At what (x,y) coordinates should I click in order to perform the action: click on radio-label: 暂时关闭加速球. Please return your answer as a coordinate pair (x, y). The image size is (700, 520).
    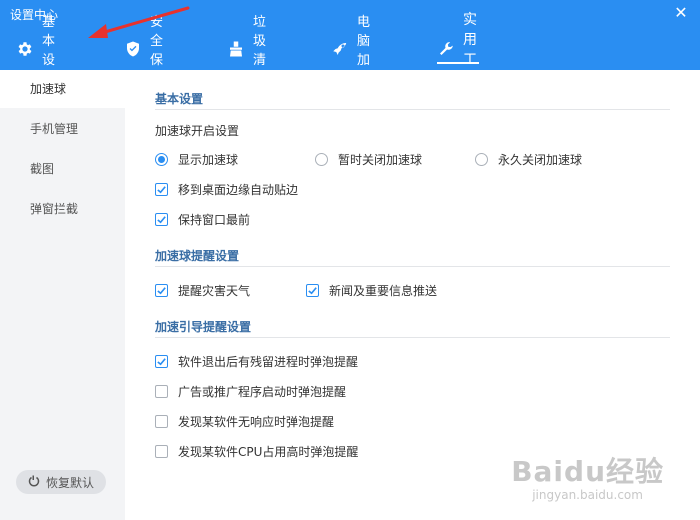
    Looking at the image, I should click on (380, 160).